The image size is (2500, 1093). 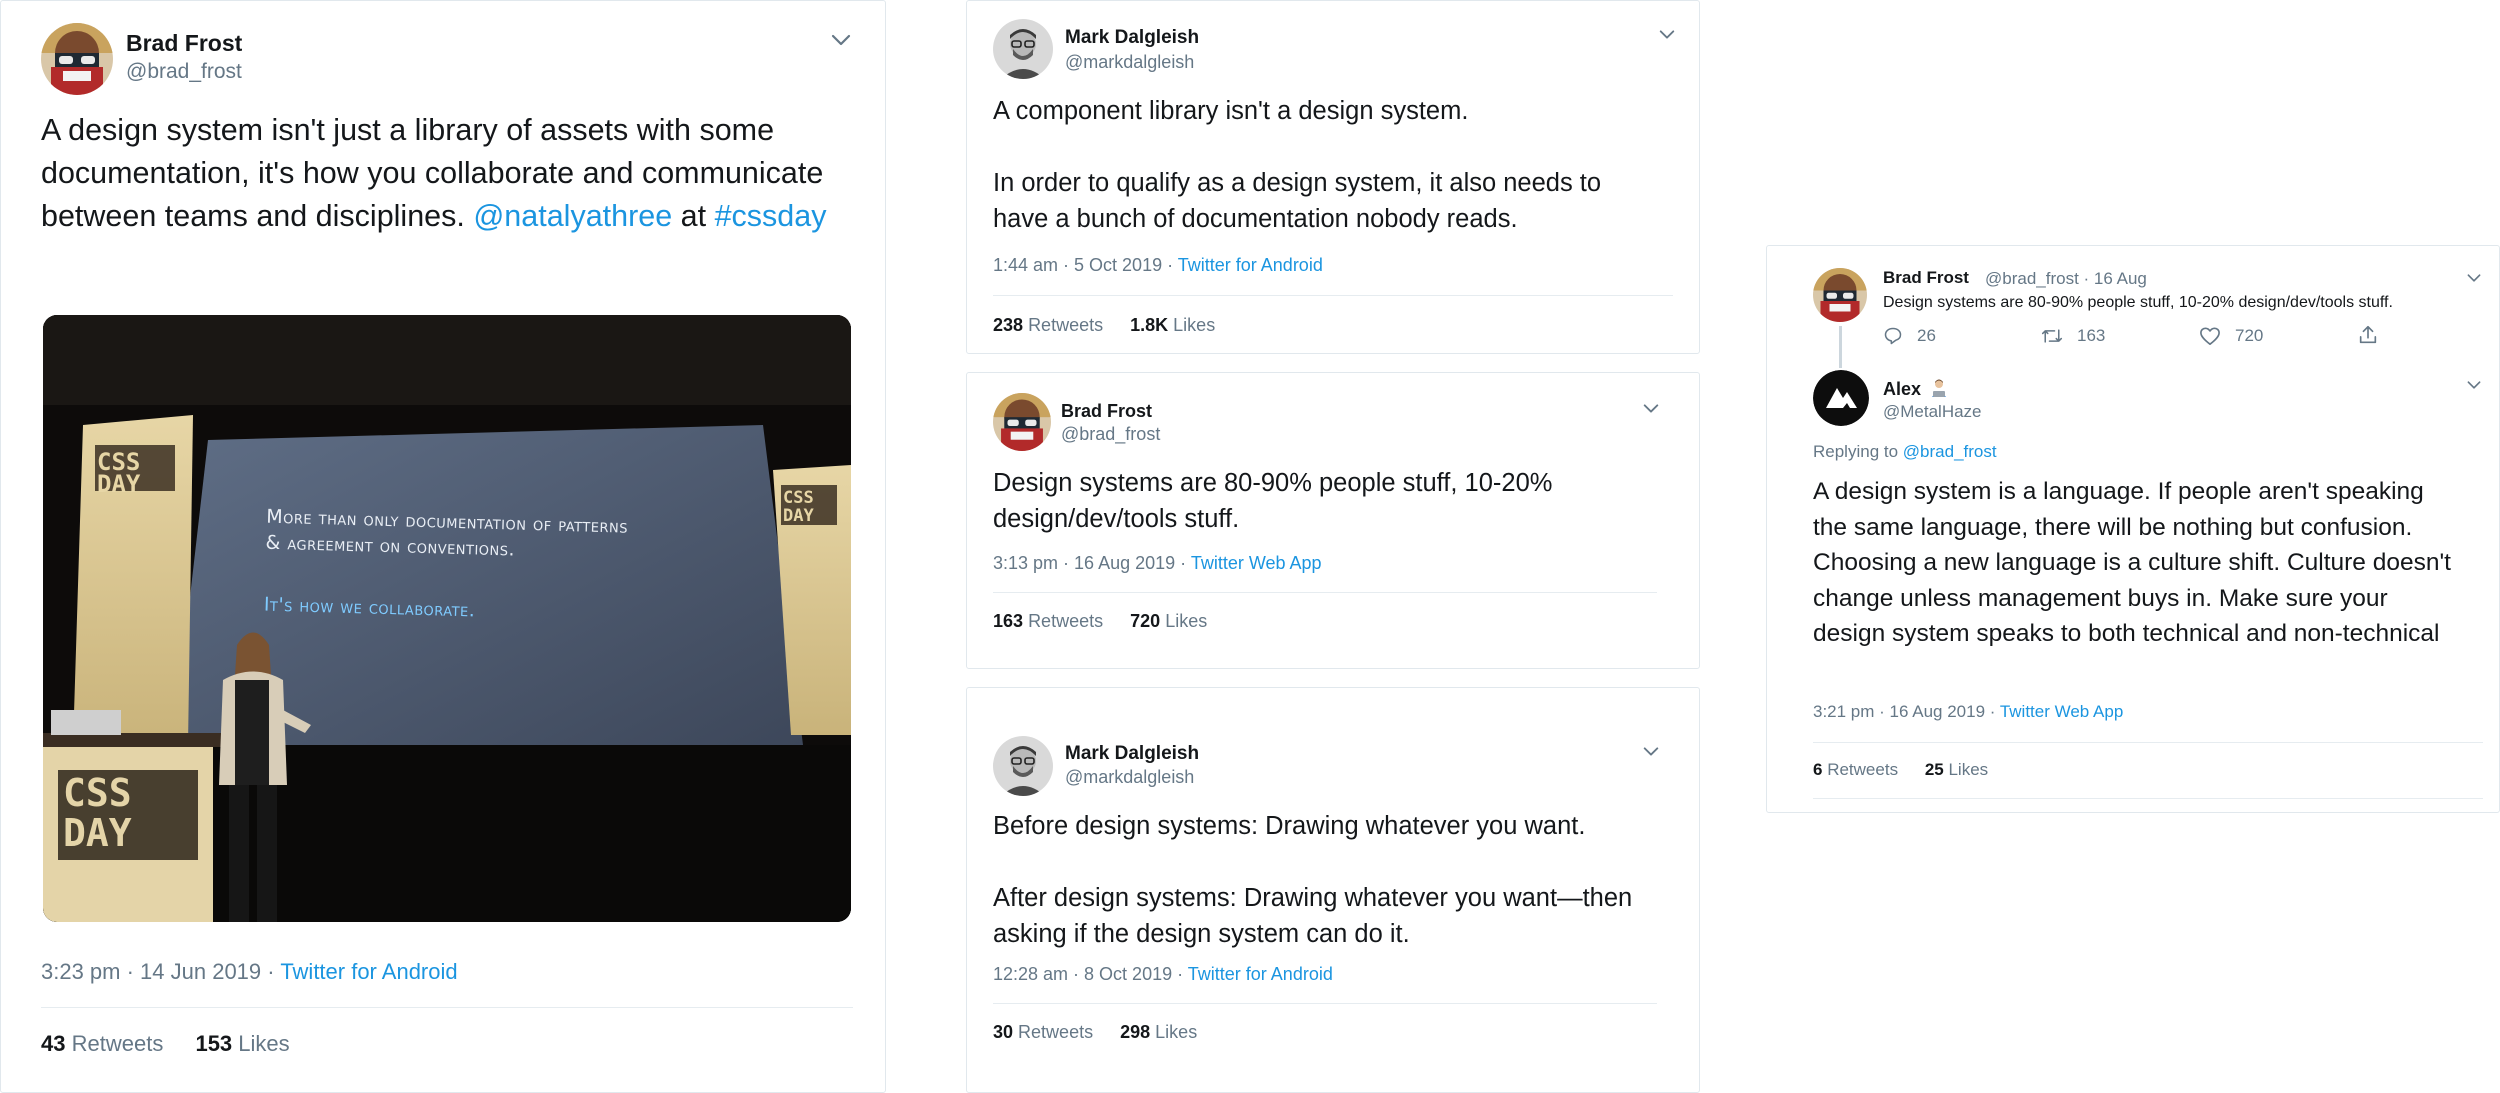 I want to click on reply-tweet-meta: 3:21 pm · 16 Aug 2019 · Twitter Web App, so click(x=1968, y=712).